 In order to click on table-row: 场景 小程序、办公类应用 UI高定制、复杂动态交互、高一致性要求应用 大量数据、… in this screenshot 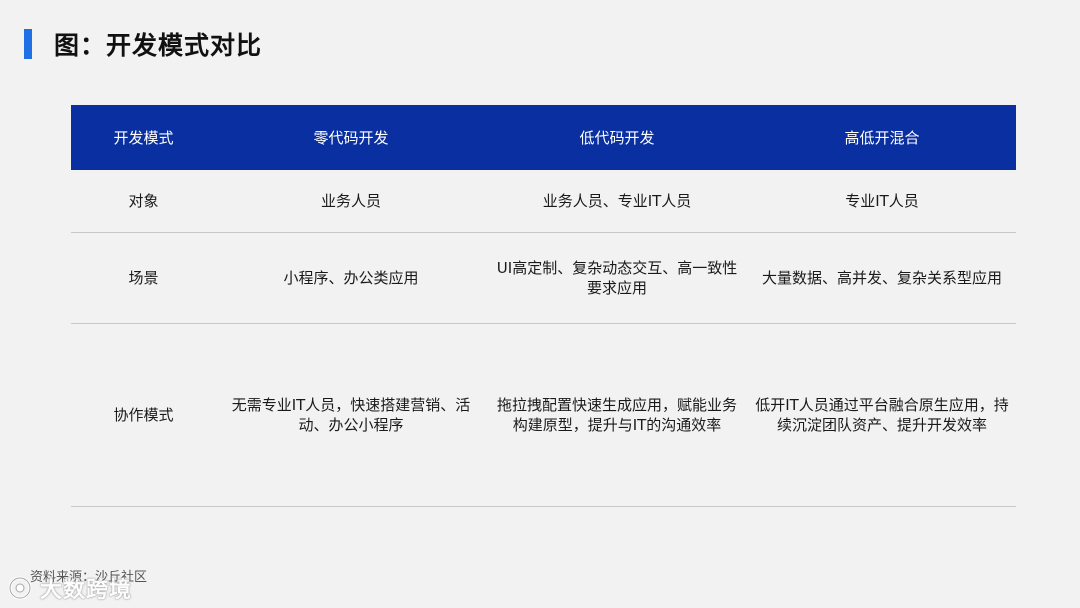, I will do `click(543, 278)`.